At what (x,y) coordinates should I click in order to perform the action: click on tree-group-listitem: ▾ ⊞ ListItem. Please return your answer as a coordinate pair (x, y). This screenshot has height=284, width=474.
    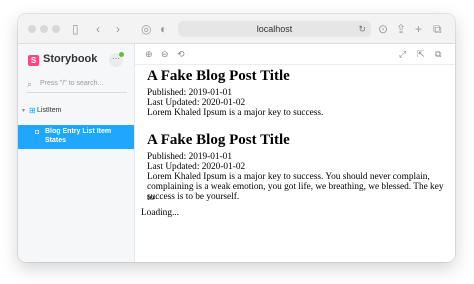
    Looking at the image, I should click on (77, 112).